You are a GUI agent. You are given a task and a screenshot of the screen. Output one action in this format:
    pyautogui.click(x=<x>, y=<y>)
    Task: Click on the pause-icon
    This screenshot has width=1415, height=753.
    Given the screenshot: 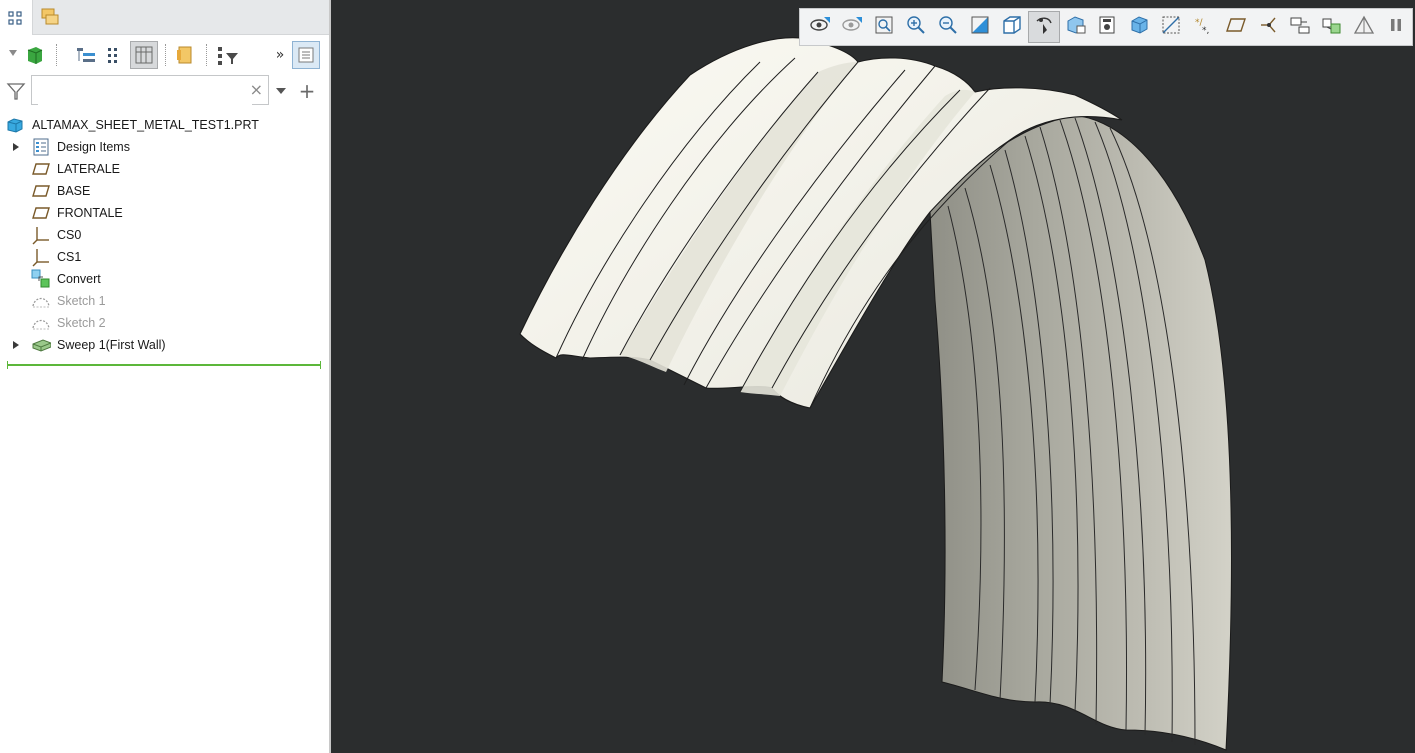 What is the action you would take?
    pyautogui.click(x=1396, y=27)
    